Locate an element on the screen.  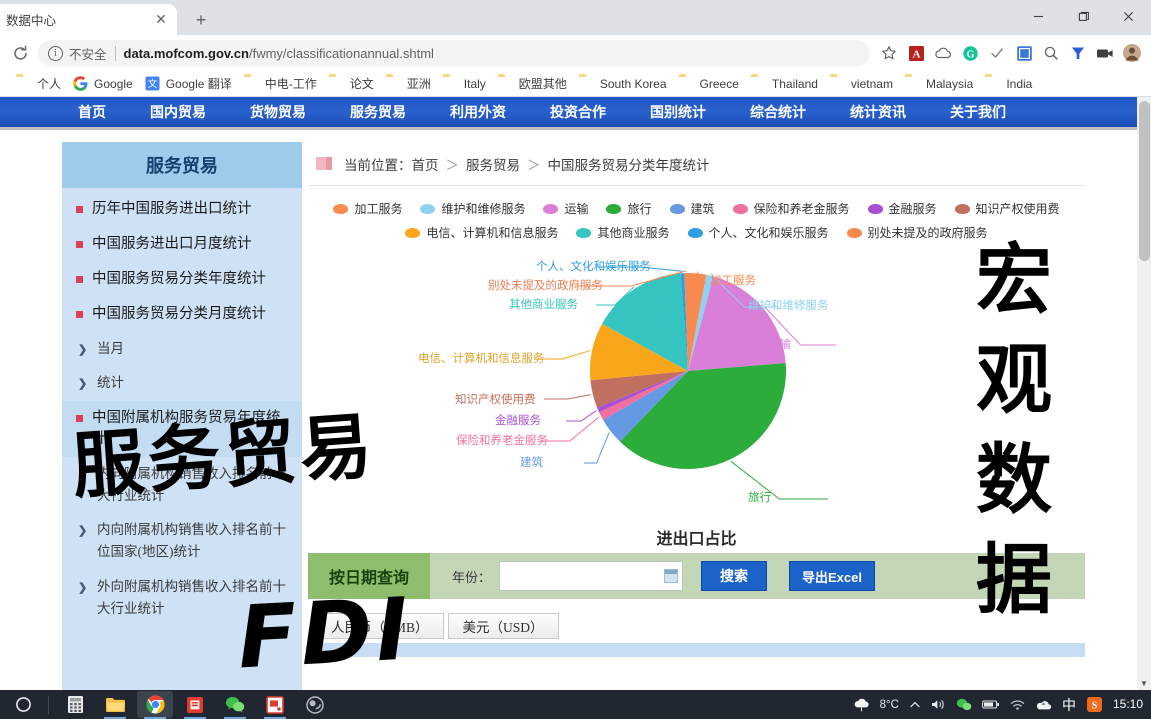
tab-rmb: 人民币（RMB） is located at coordinates (380, 626).